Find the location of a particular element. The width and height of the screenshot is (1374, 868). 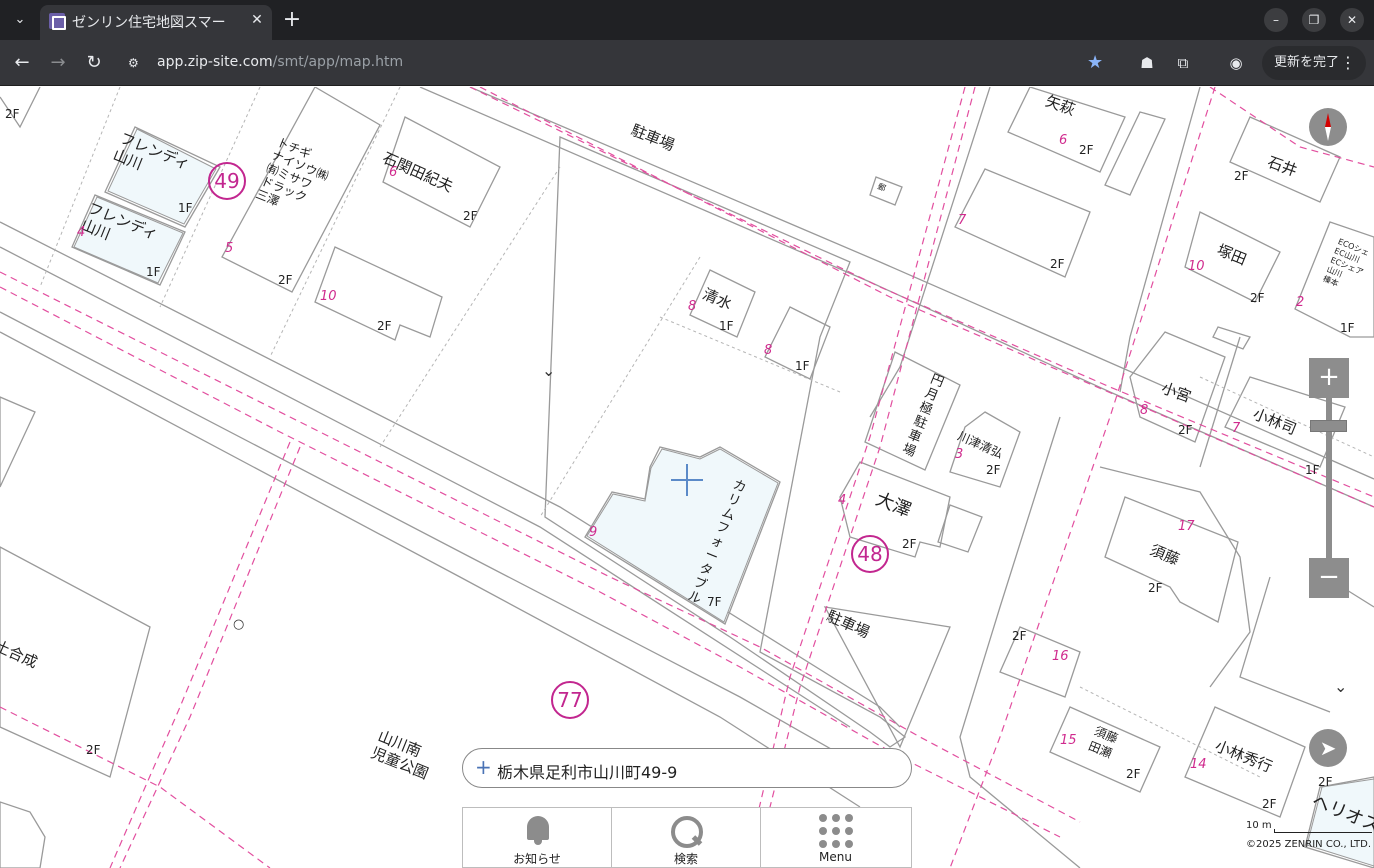

block-number-49: 49 is located at coordinates (227, 181).